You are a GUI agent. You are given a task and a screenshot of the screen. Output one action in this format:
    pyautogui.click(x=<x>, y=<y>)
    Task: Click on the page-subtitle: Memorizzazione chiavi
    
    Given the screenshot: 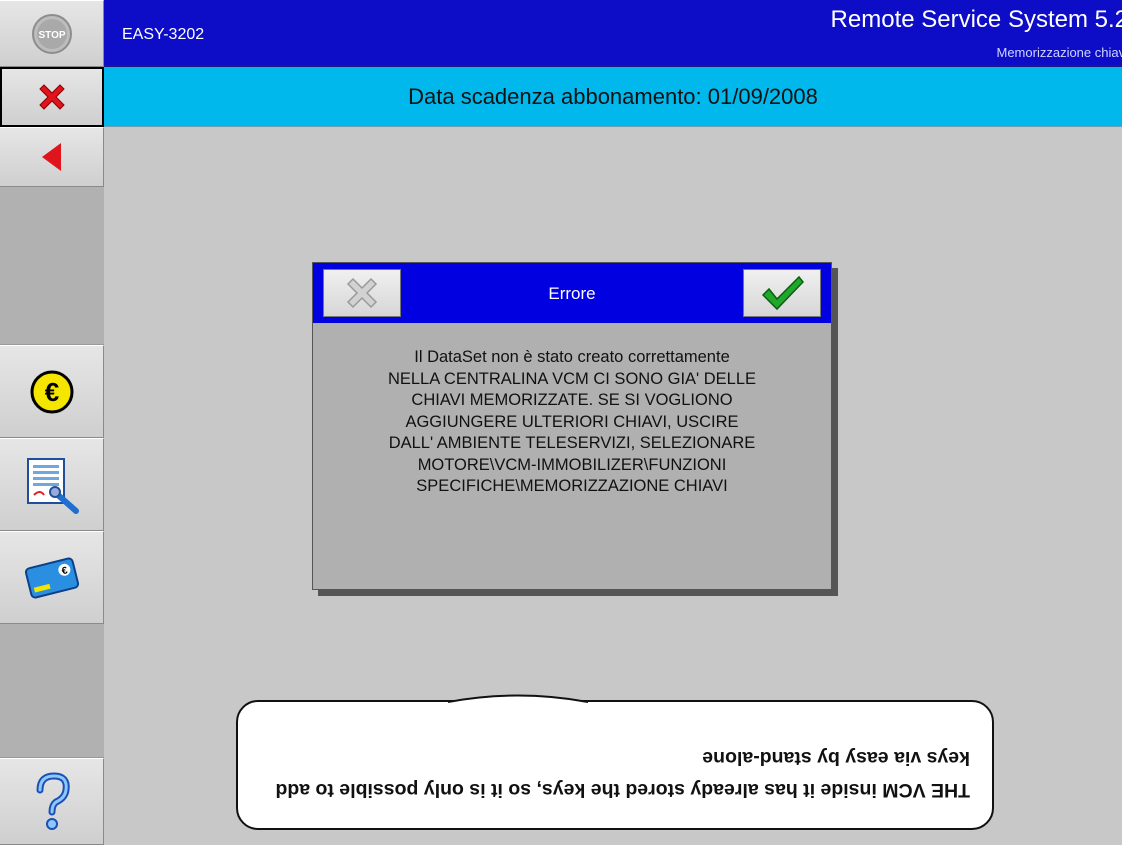 What is the action you would take?
    pyautogui.click(x=1059, y=52)
    